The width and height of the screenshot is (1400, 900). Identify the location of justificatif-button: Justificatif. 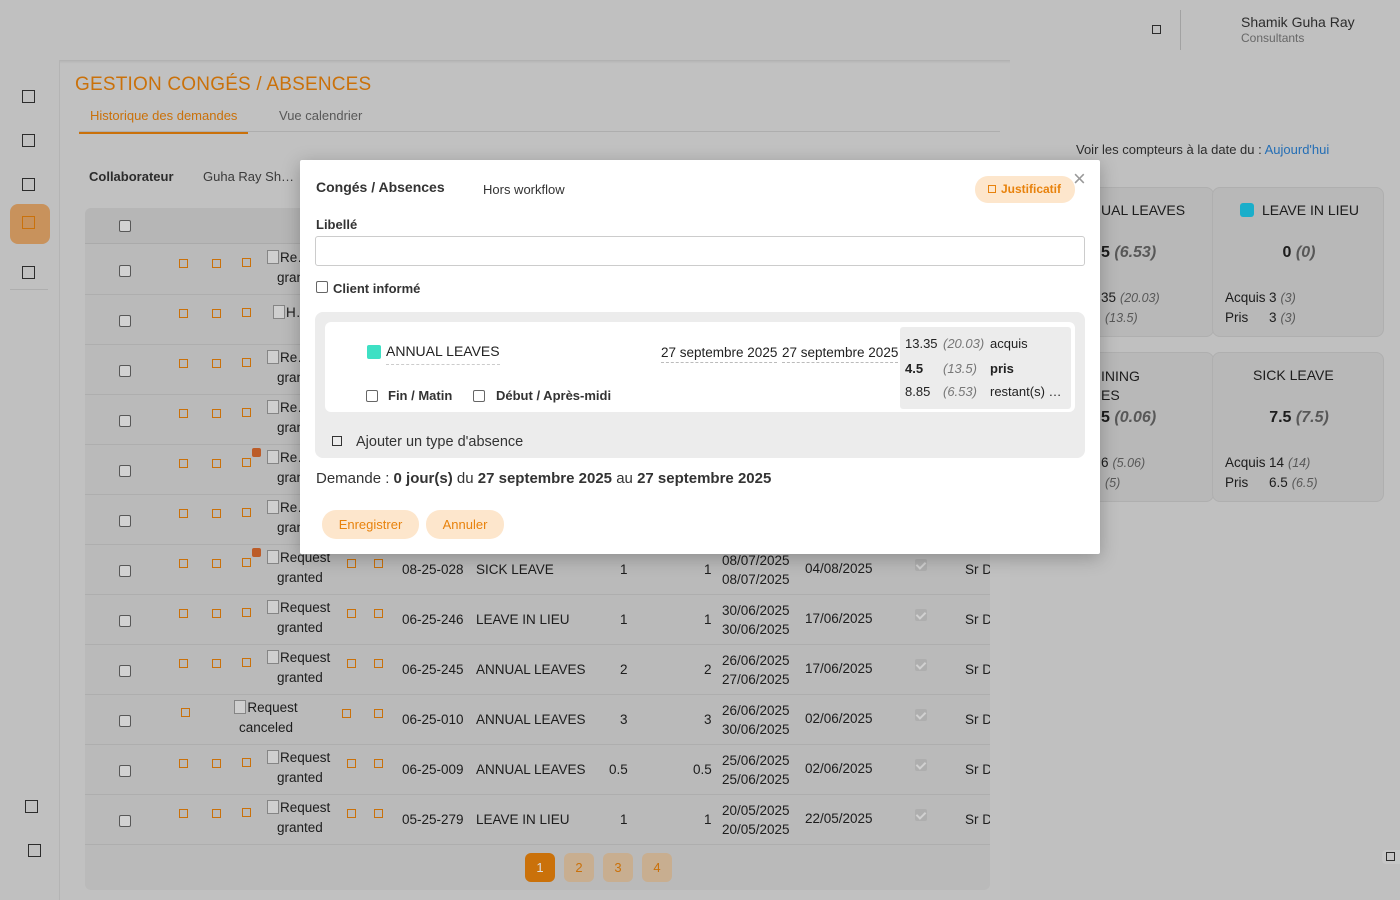
(1025, 189).